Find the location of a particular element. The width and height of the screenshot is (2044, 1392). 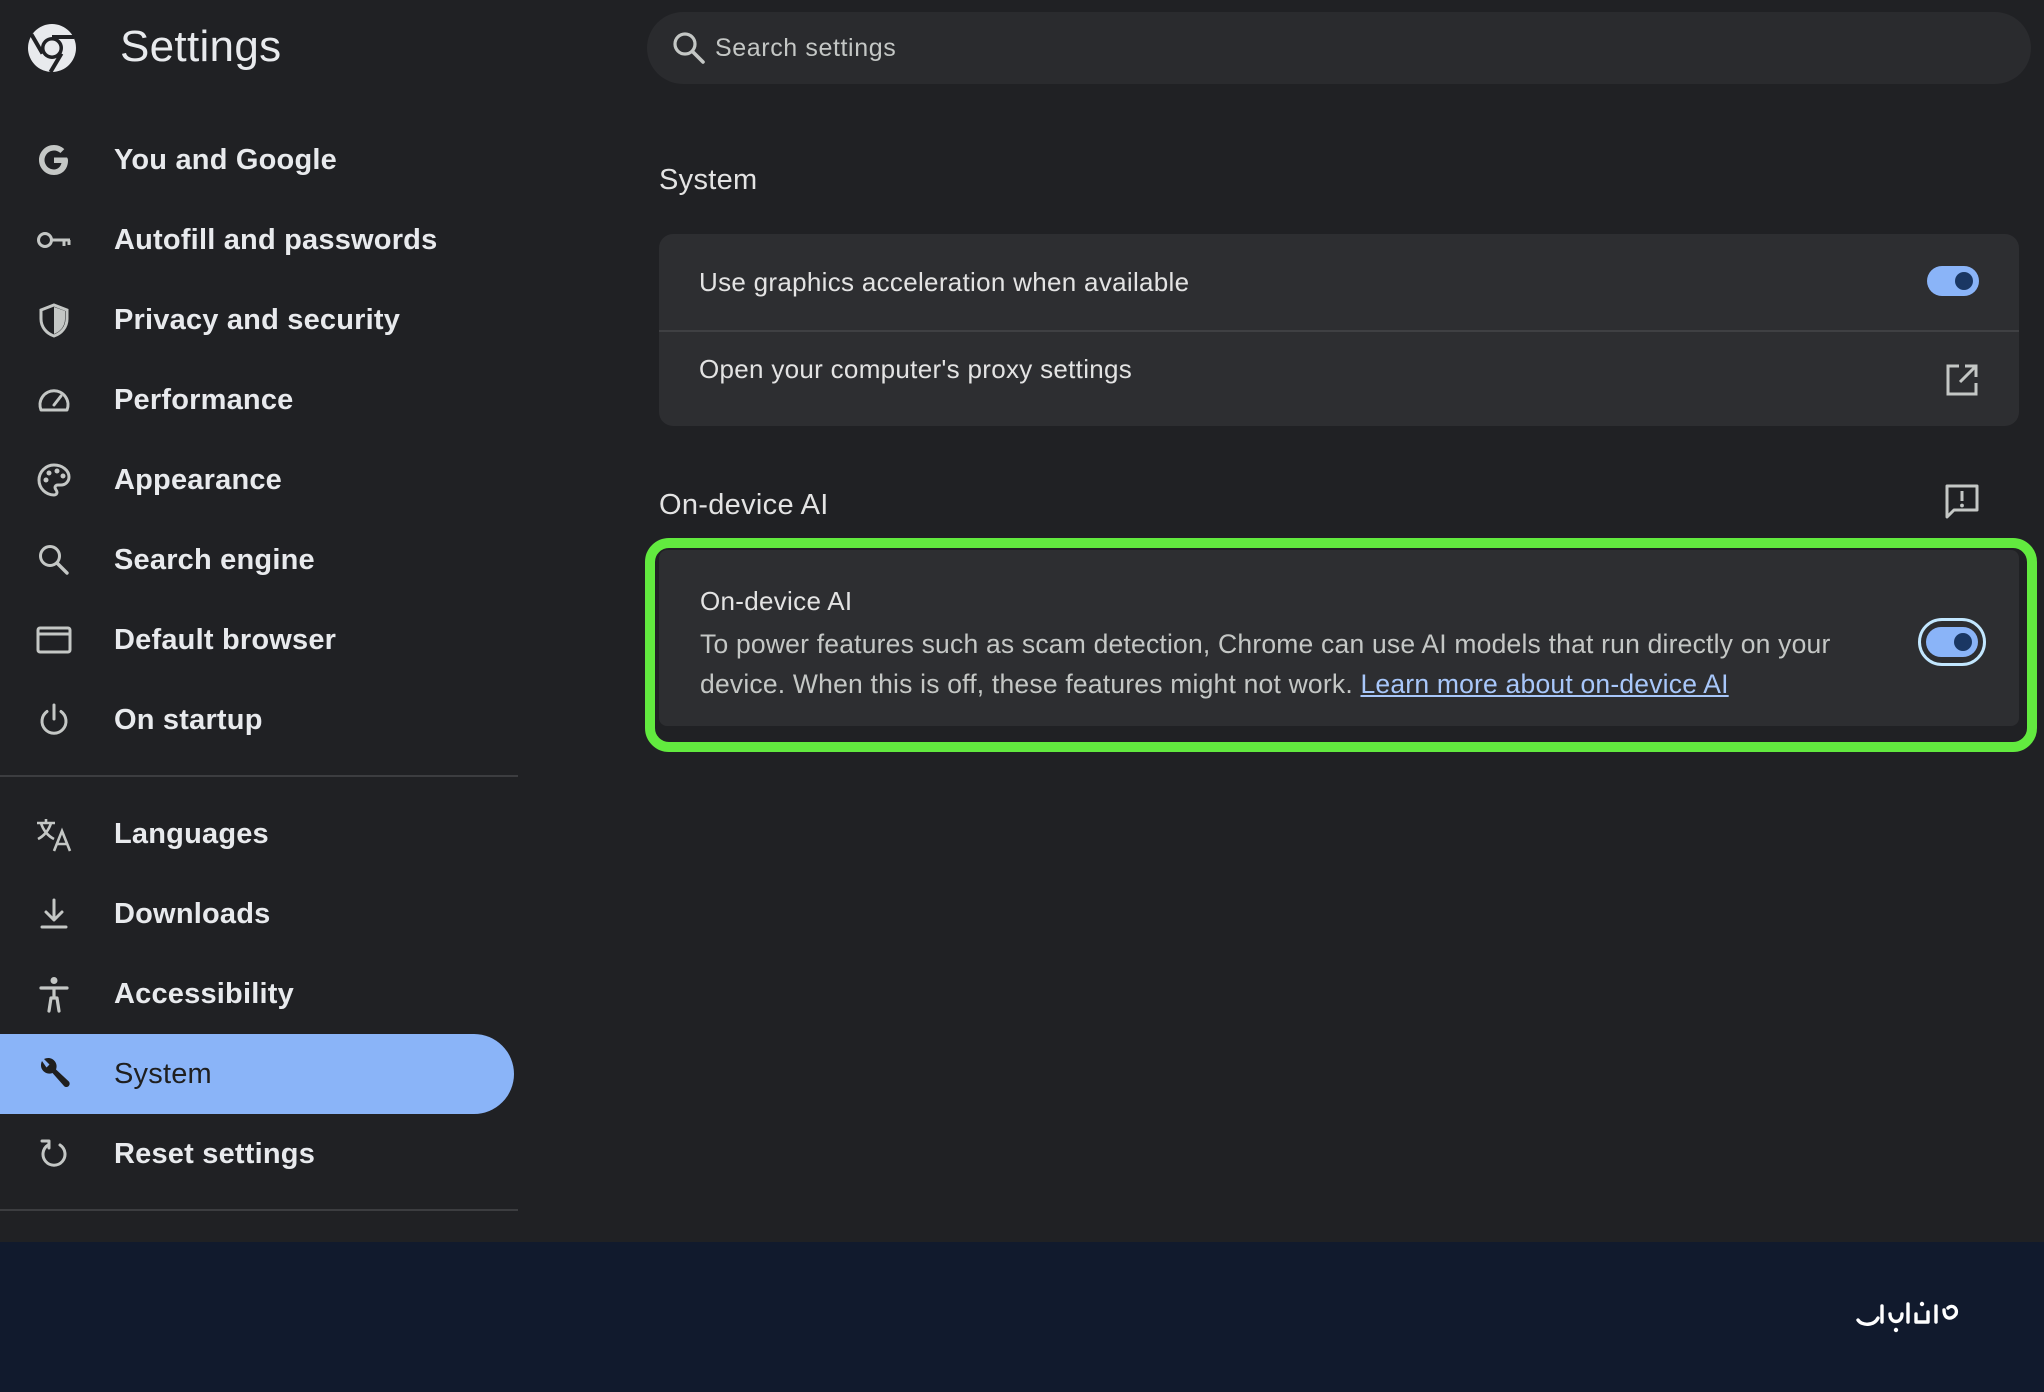

power-icon is located at coordinates (54, 719).